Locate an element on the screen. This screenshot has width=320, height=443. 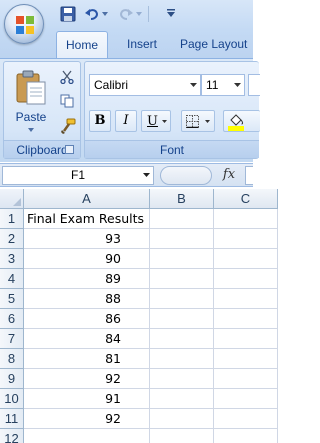
formula-input is located at coordinates (249, 175).